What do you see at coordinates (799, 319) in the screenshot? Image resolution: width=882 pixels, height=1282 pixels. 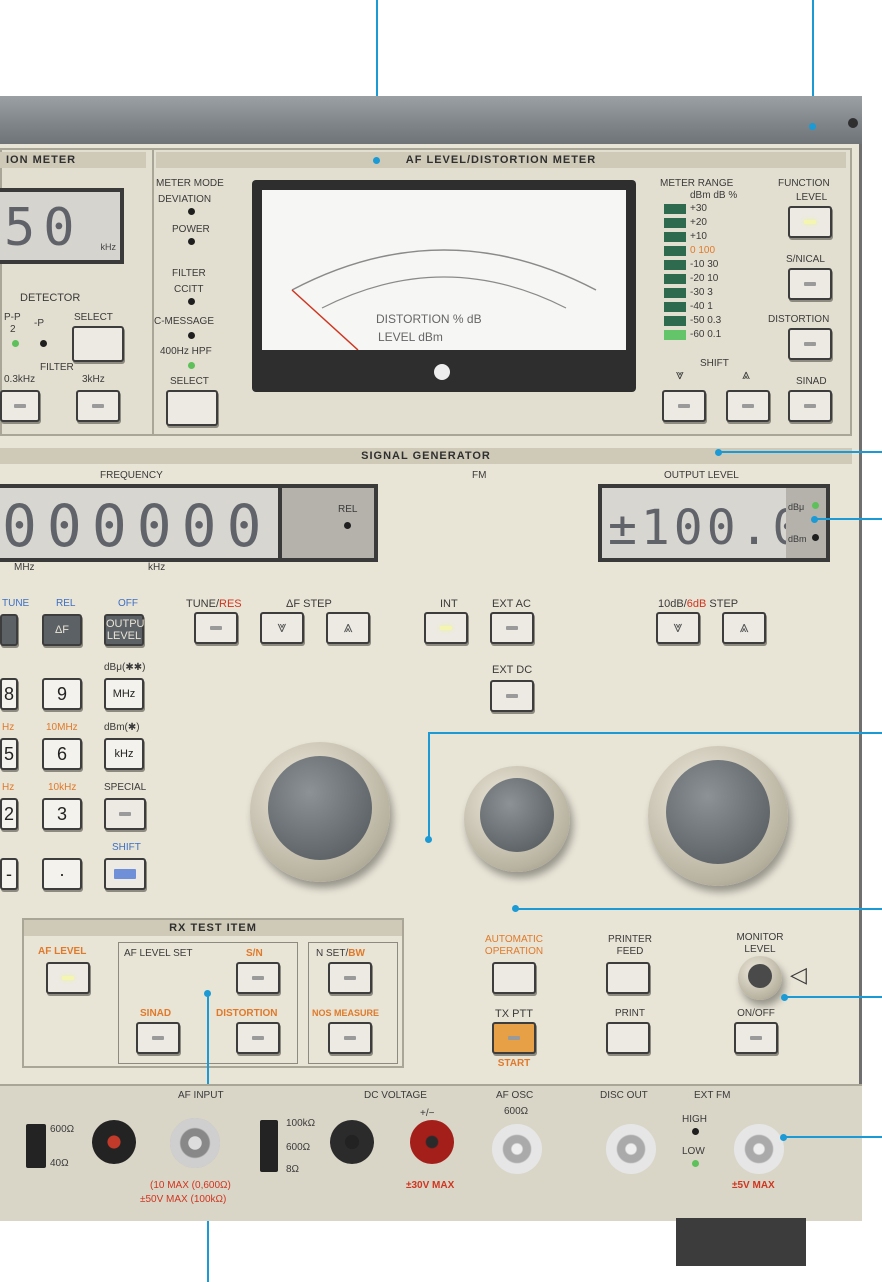 I see `distortion-function-label: DISTORTION` at bounding box center [799, 319].